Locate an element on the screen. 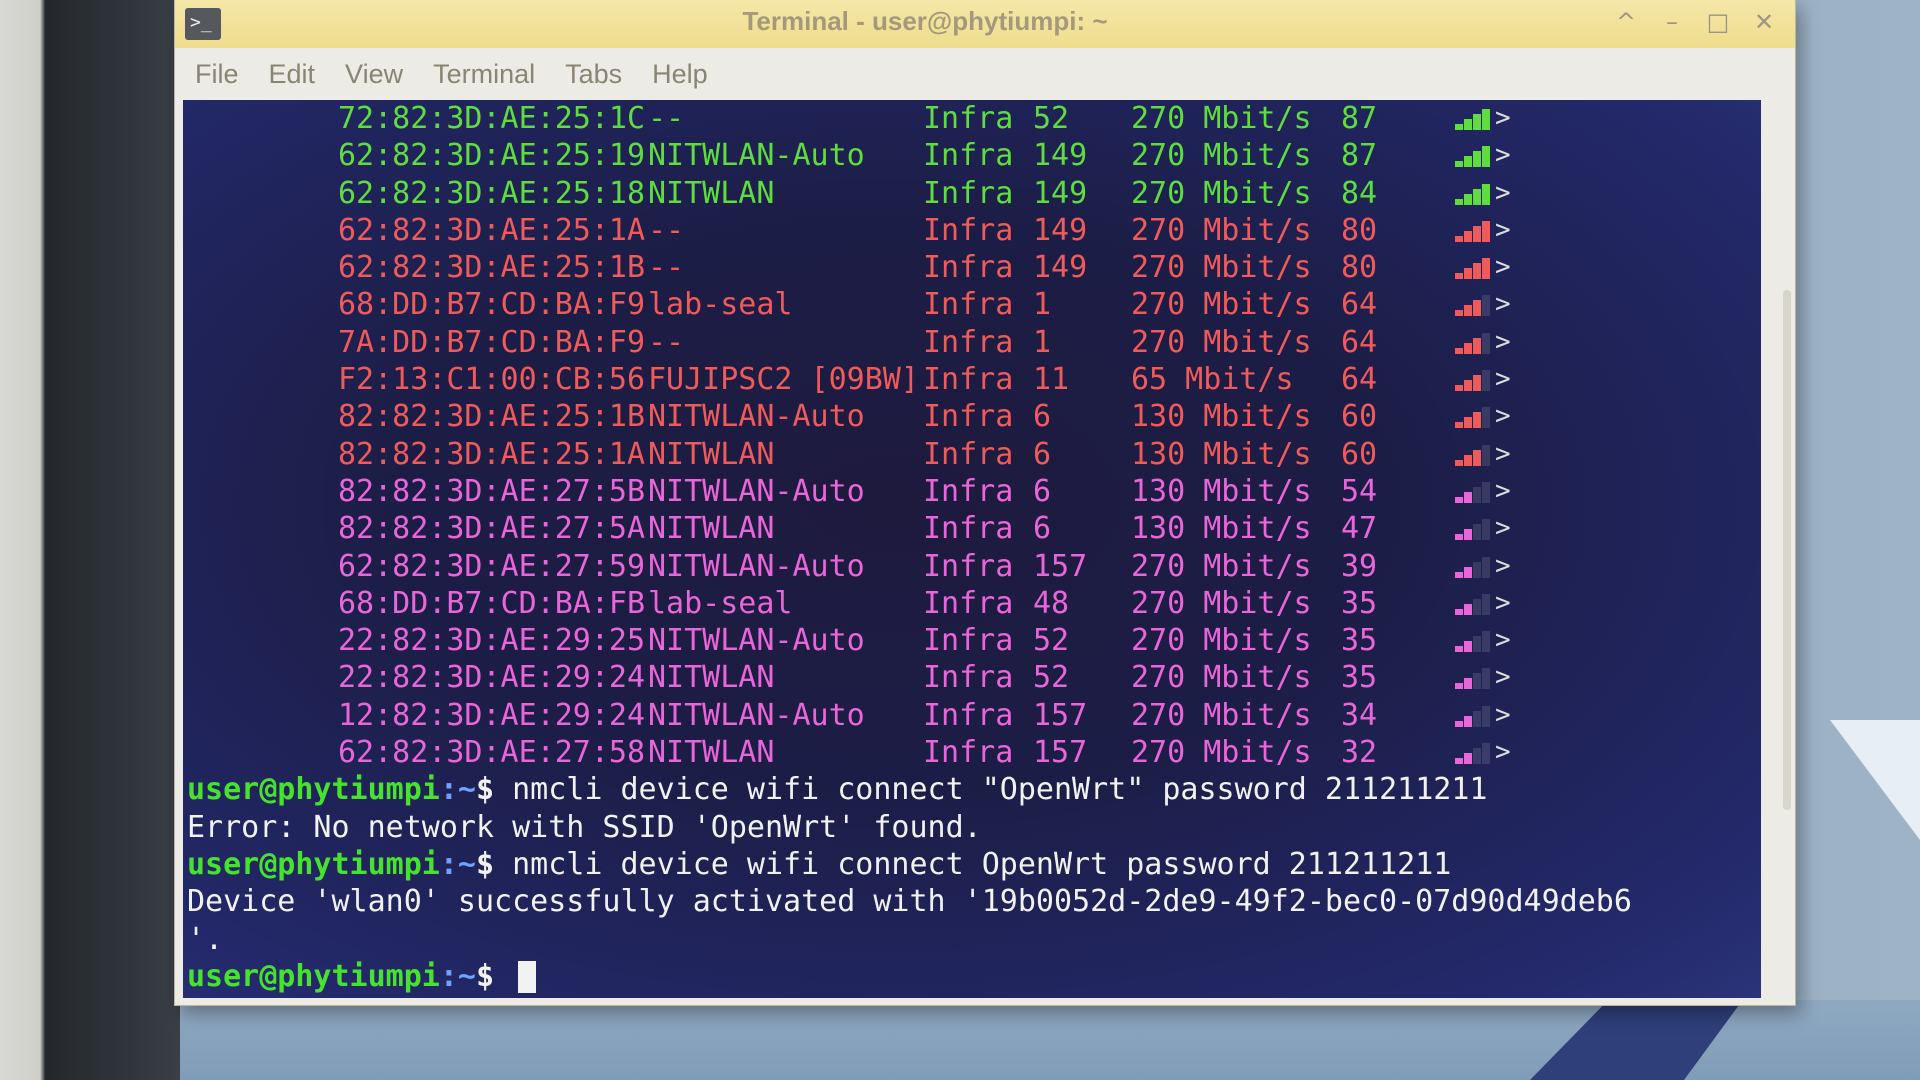 The image size is (1920, 1080). cell-signal: 35 is located at coordinates (1359, 603).